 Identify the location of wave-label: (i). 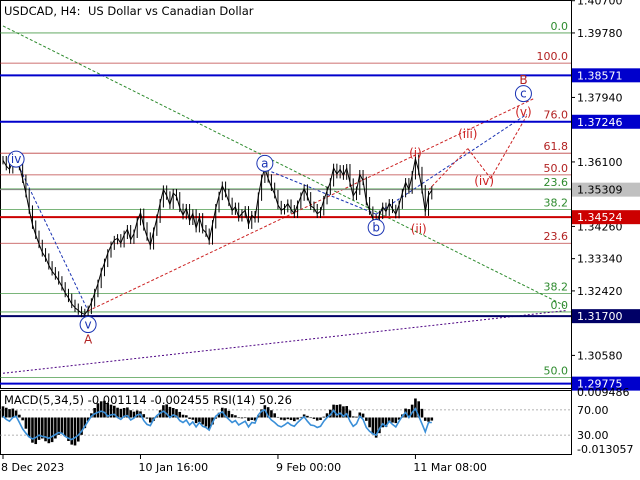
(415, 153).